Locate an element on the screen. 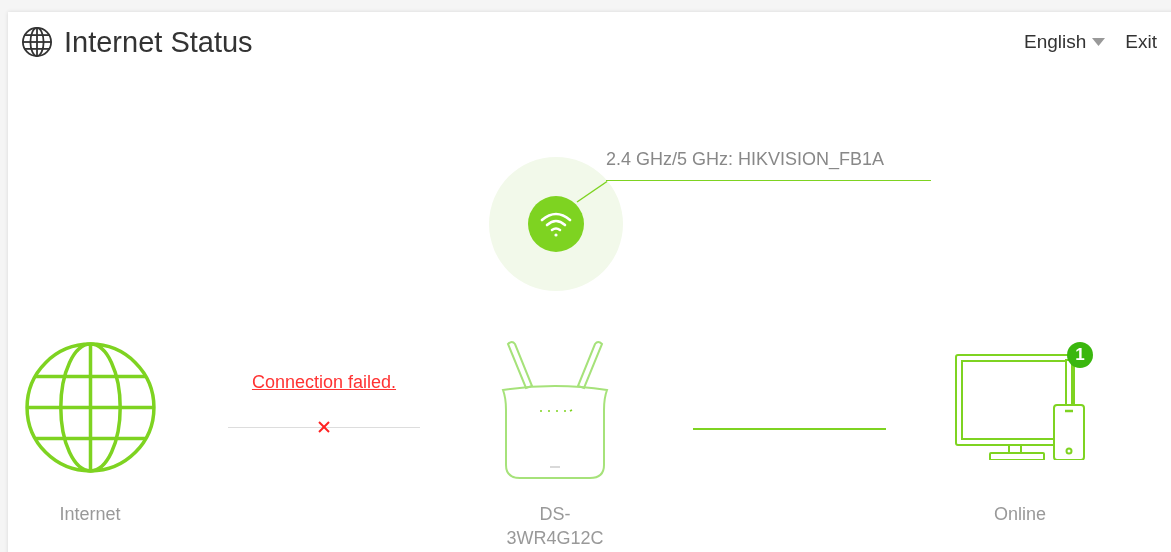 This screenshot has height=552, width=1171. language-dropdown: English is located at coordinates (1065, 42).